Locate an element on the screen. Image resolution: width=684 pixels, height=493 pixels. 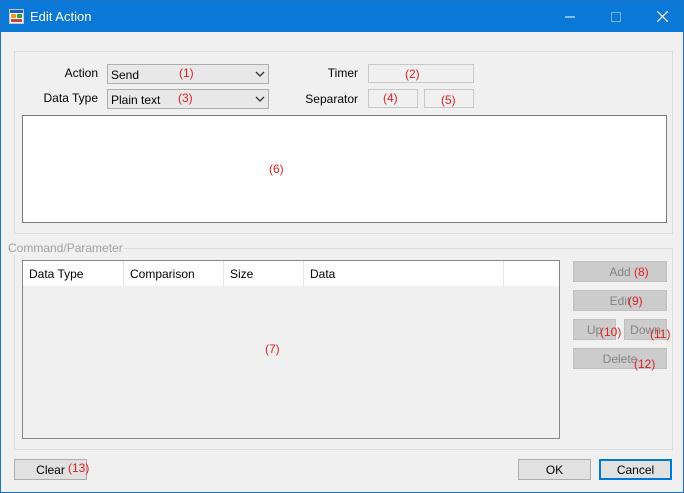
ok-button-label: OK is located at coordinates (554, 470).